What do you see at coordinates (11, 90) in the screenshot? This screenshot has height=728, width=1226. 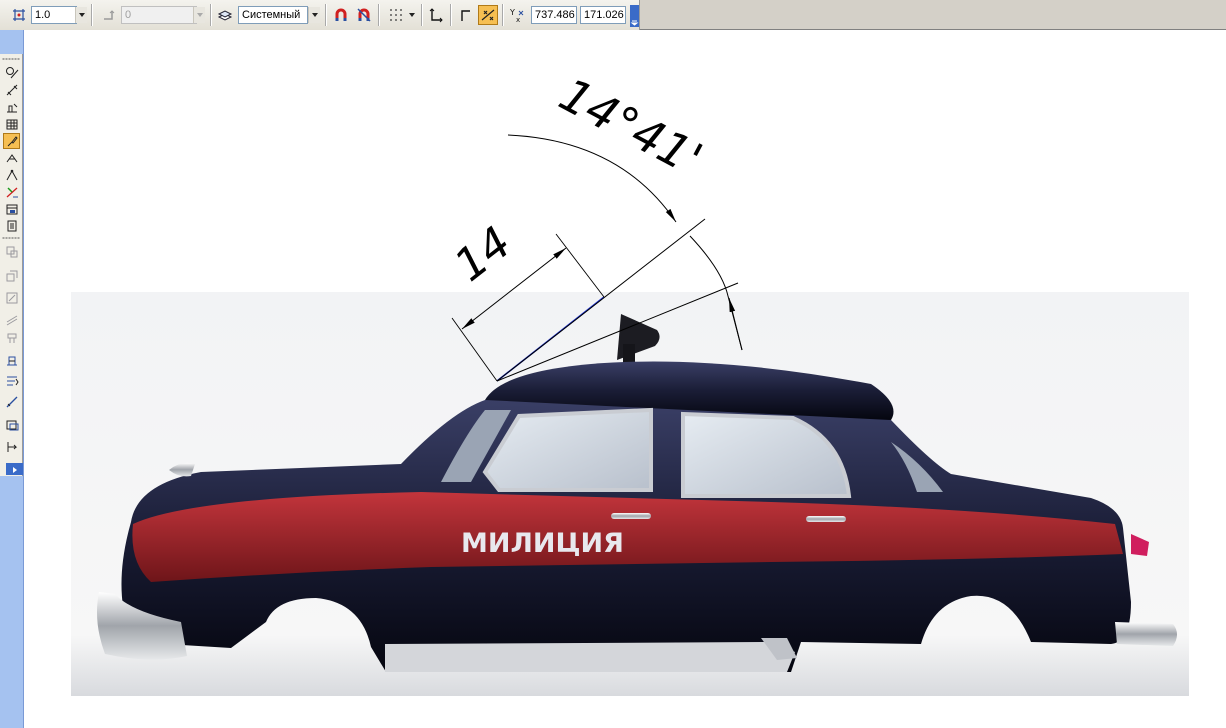 I see `dimensions-icon` at bounding box center [11, 90].